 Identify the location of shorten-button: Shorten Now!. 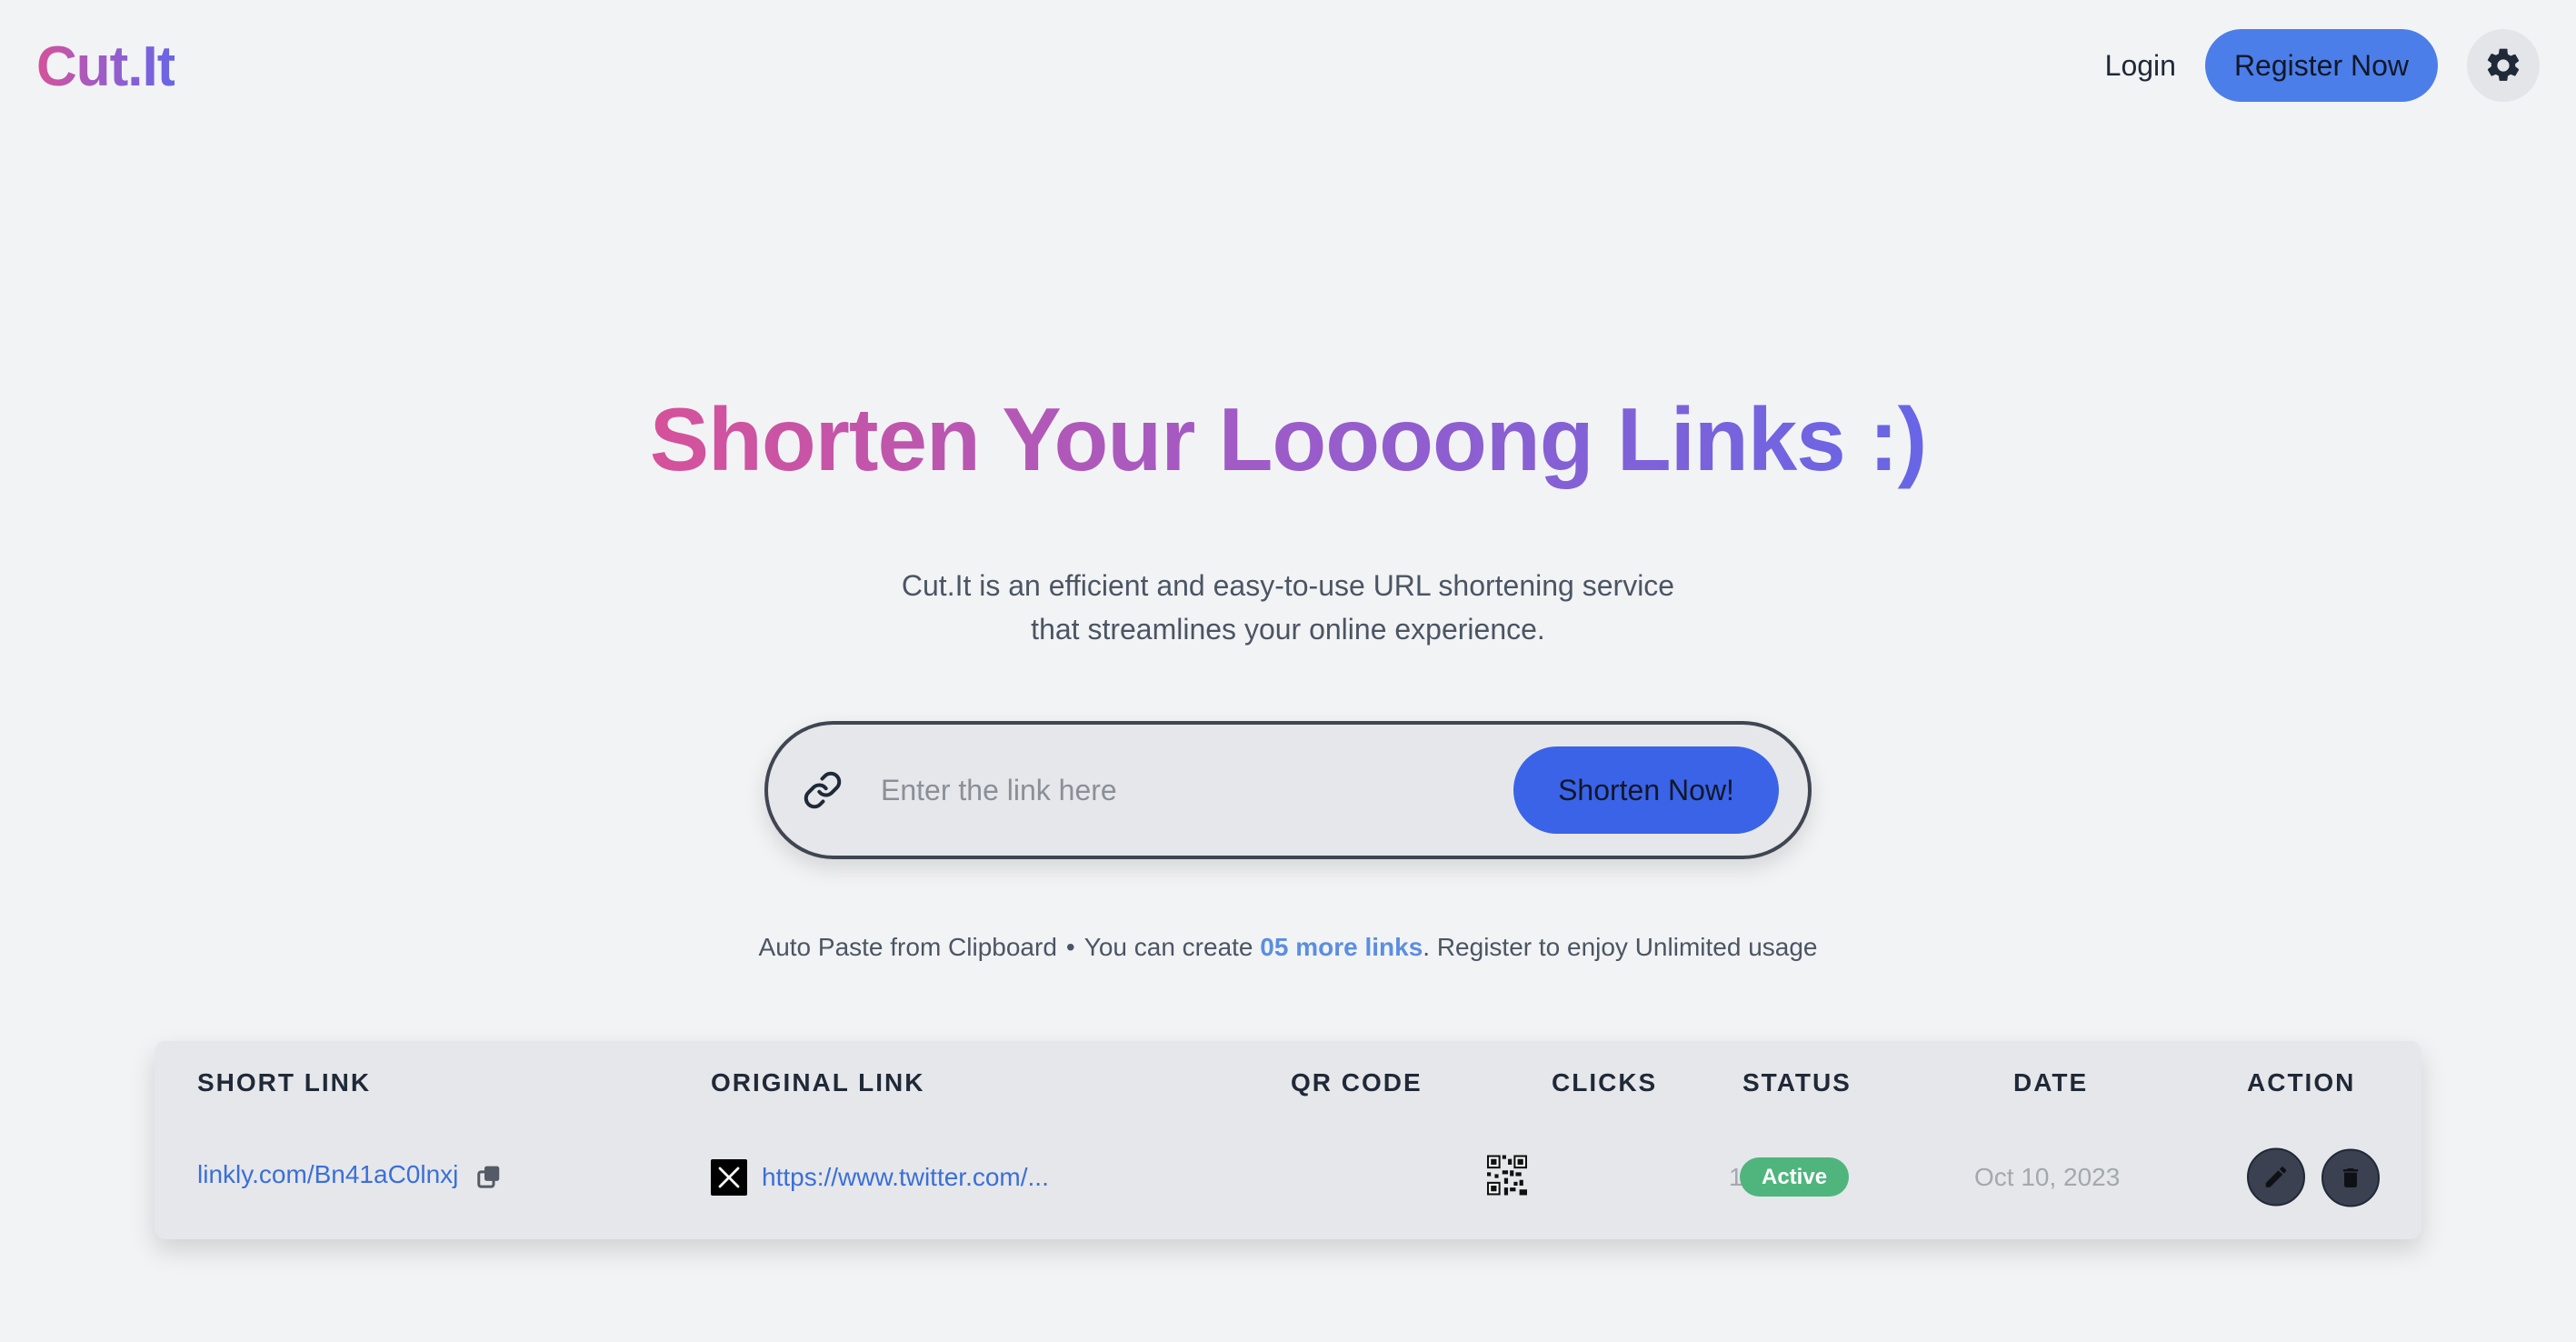
(1646, 790).